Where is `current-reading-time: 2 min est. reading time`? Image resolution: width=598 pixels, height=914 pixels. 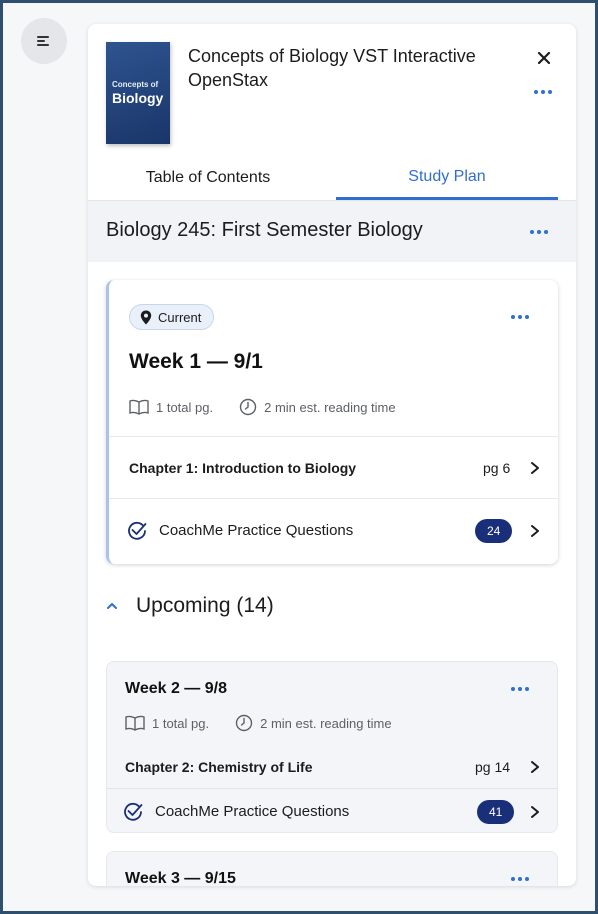
current-reading-time: 2 min est. reading time is located at coordinates (330, 407).